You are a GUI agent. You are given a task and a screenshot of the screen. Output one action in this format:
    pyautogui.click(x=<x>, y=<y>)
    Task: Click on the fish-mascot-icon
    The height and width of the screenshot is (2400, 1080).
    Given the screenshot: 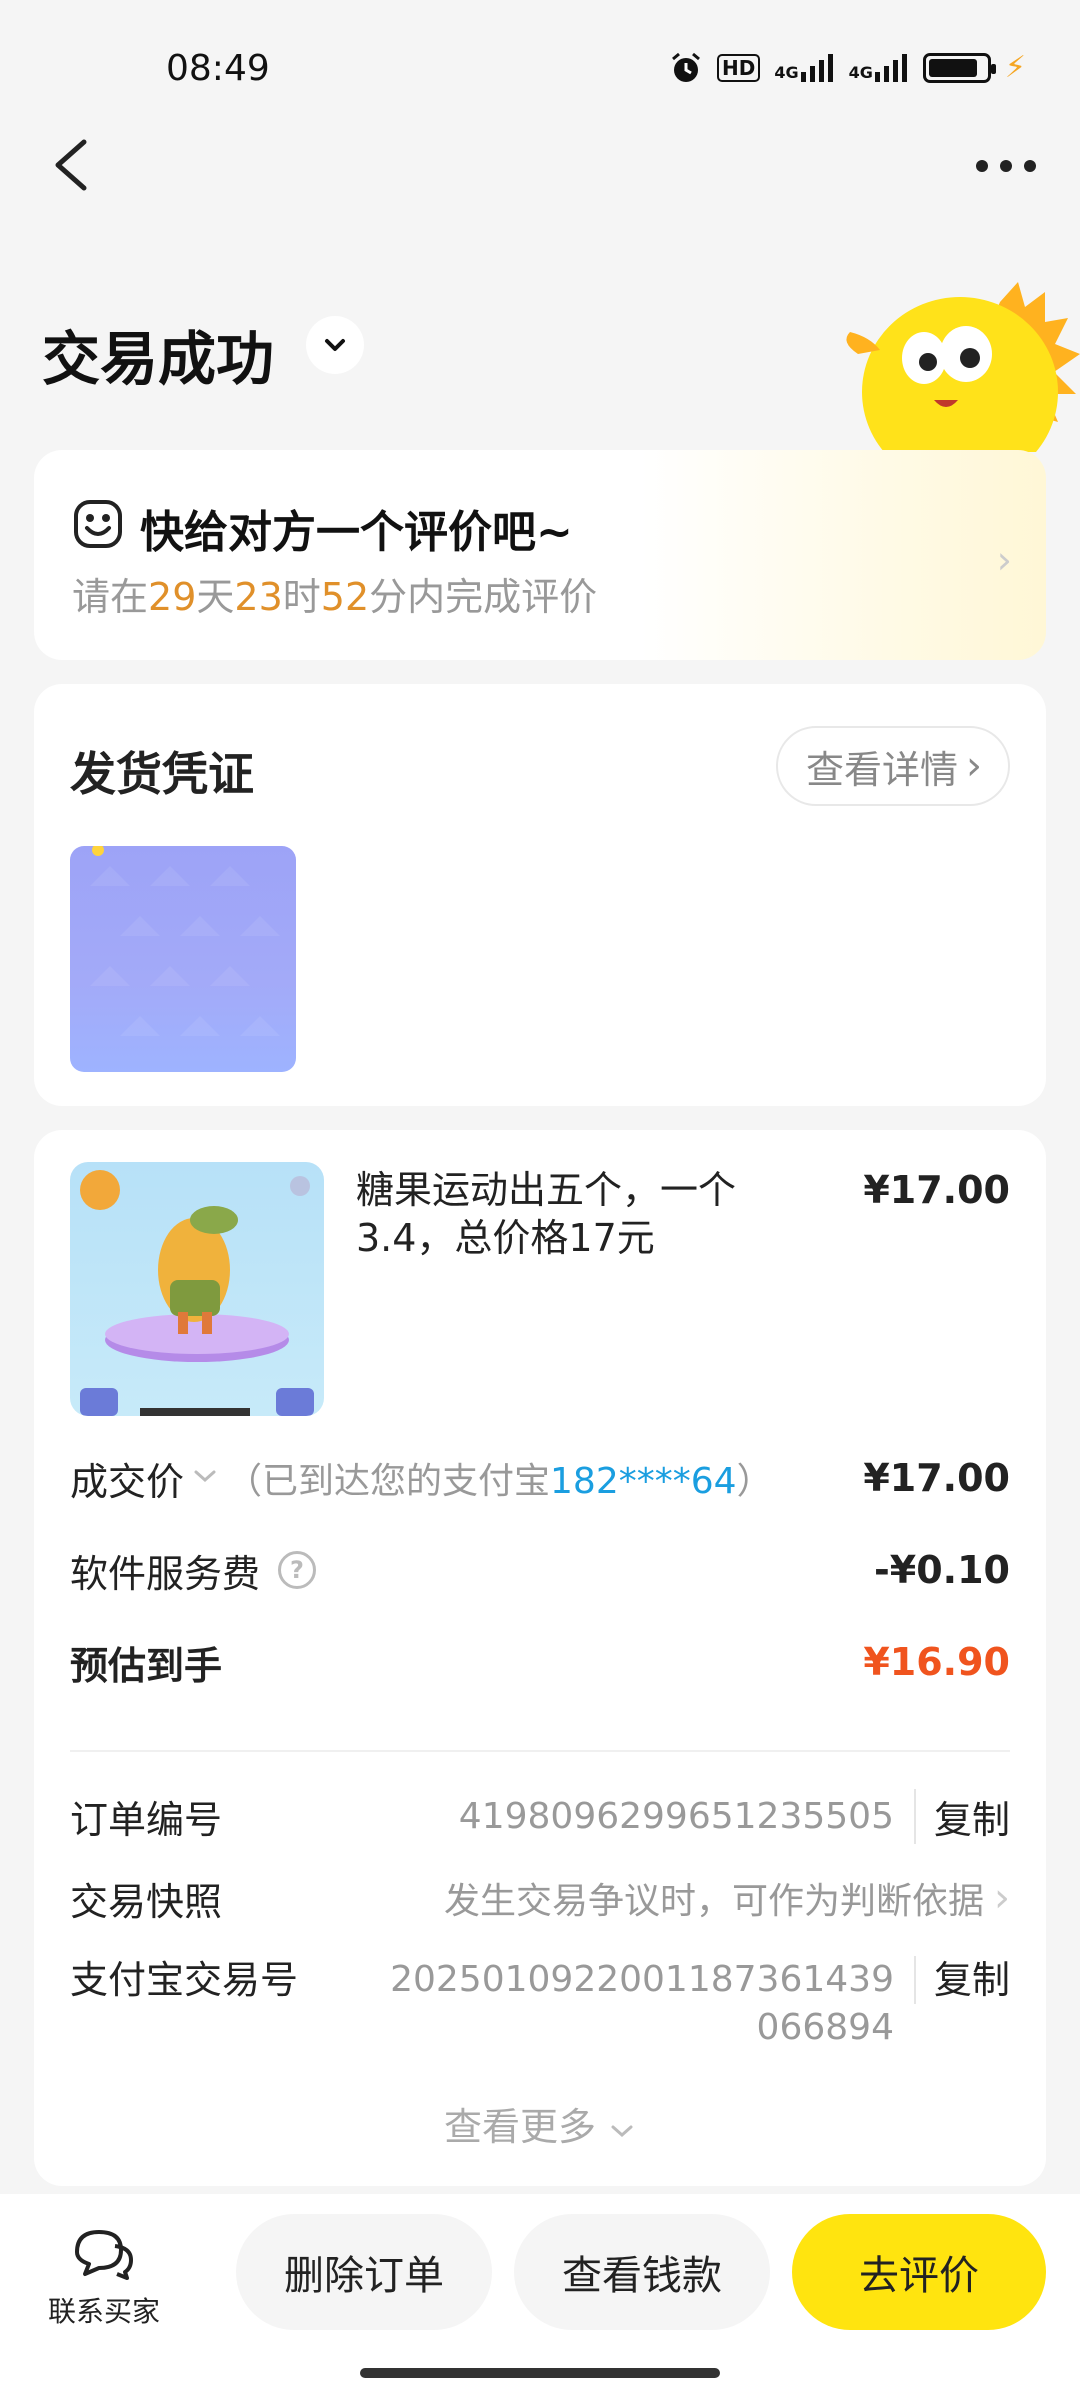 What is the action you would take?
    pyautogui.click(x=963, y=367)
    